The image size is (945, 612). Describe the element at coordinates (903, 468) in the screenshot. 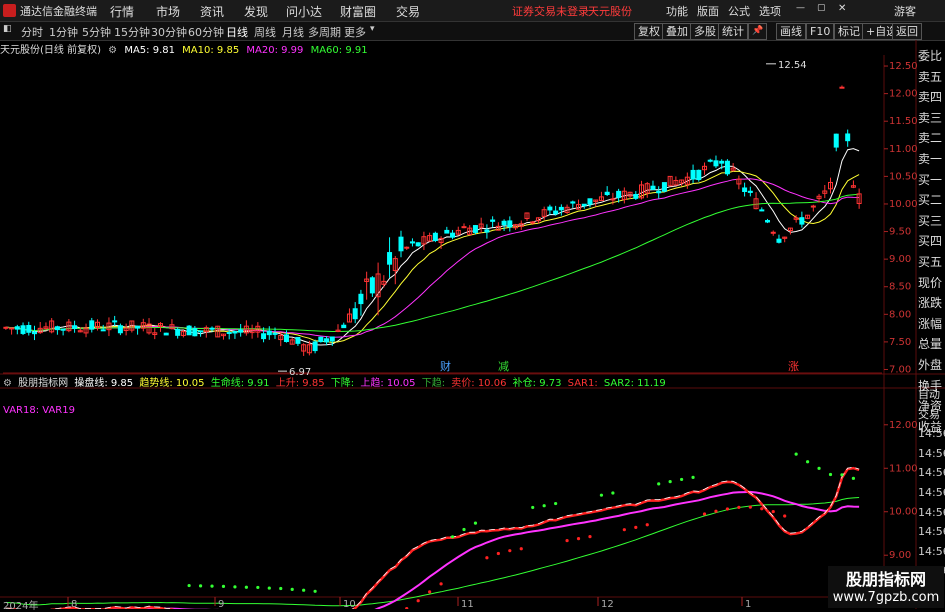

I see `indicator-tick: 11.00` at that location.